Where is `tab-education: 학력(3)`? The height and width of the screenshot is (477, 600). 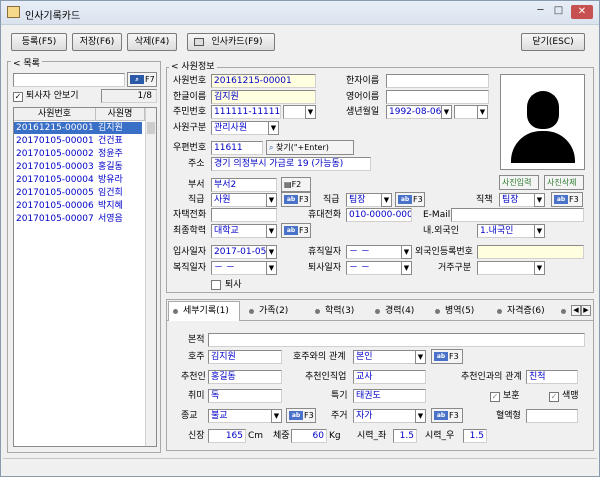 tab-education: 학력(3) is located at coordinates (334, 311).